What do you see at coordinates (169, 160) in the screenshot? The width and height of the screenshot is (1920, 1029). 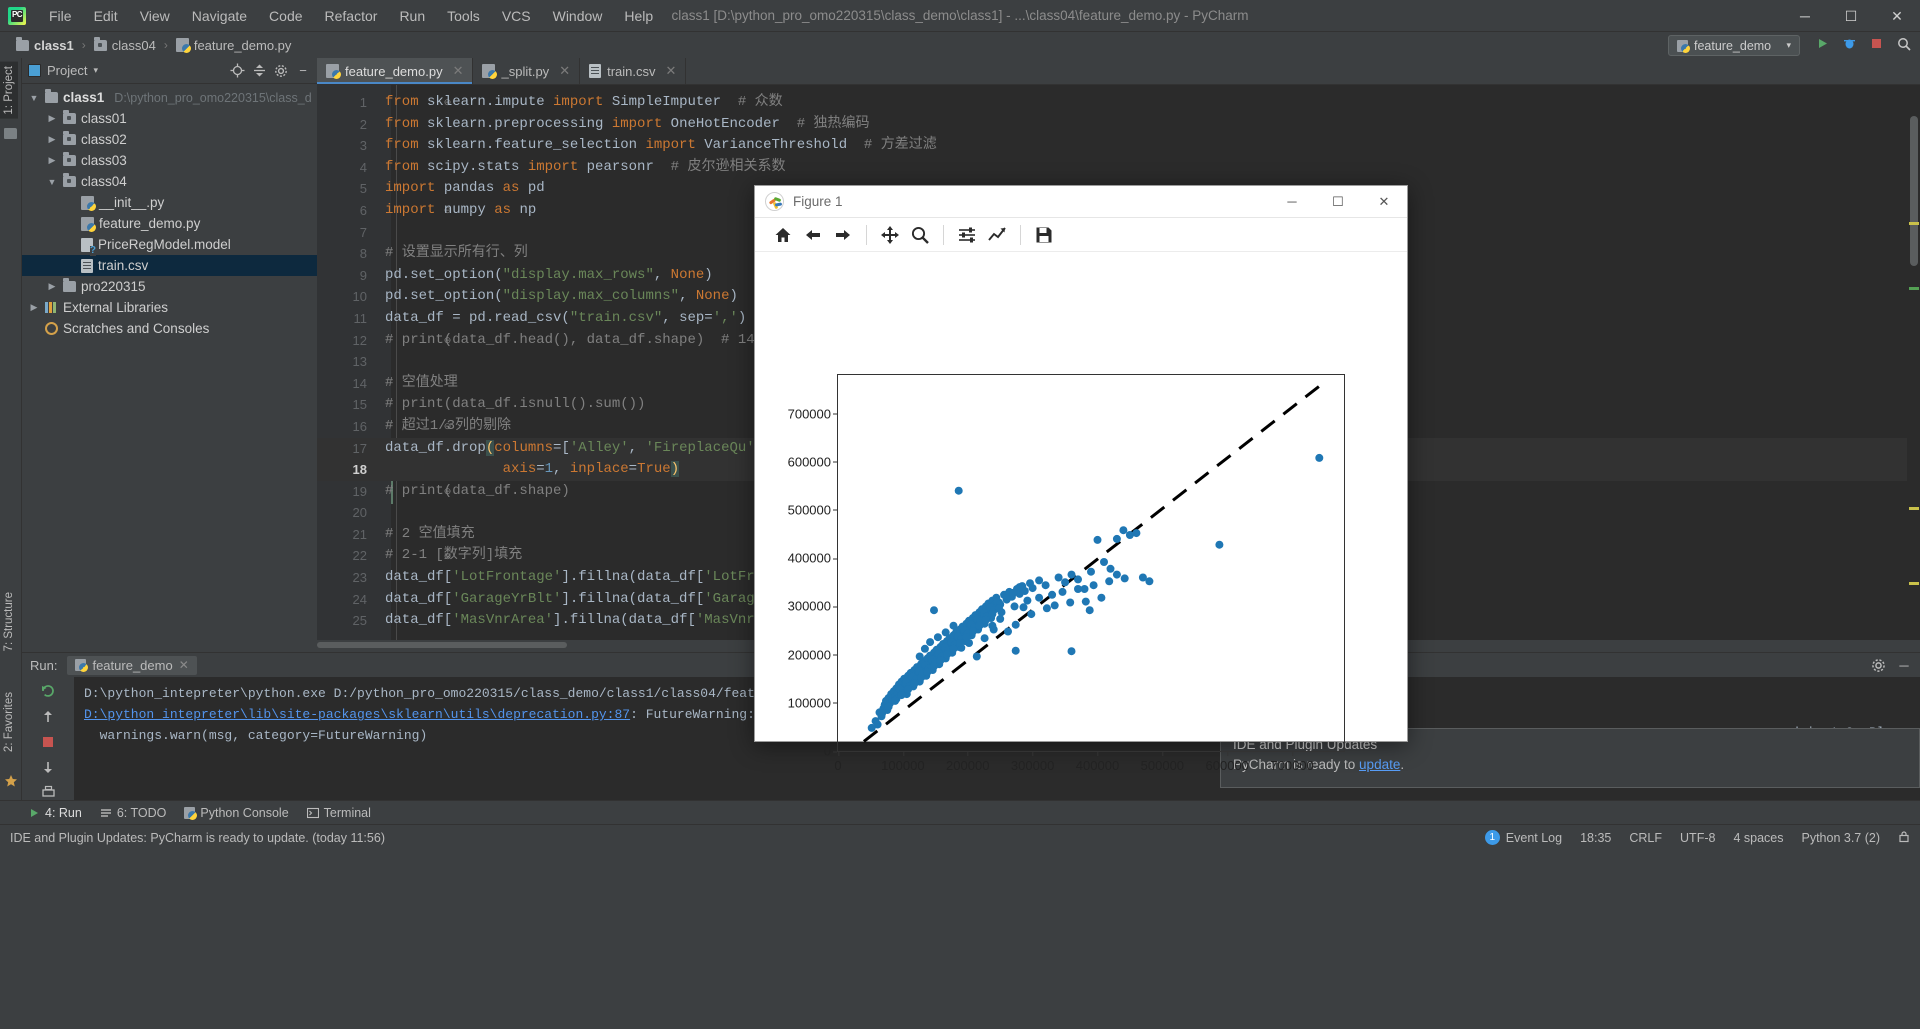 I see `tree-node: ▶ class03` at bounding box center [169, 160].